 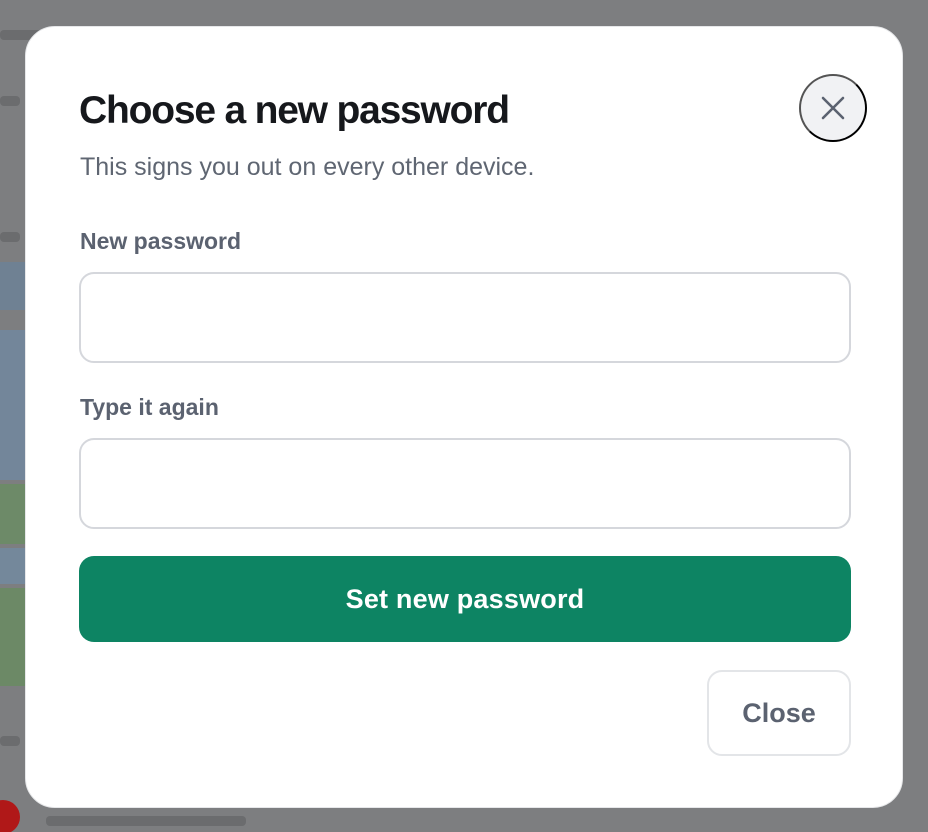 I want to click on confirm-password-input, so click(x=465, y=483).